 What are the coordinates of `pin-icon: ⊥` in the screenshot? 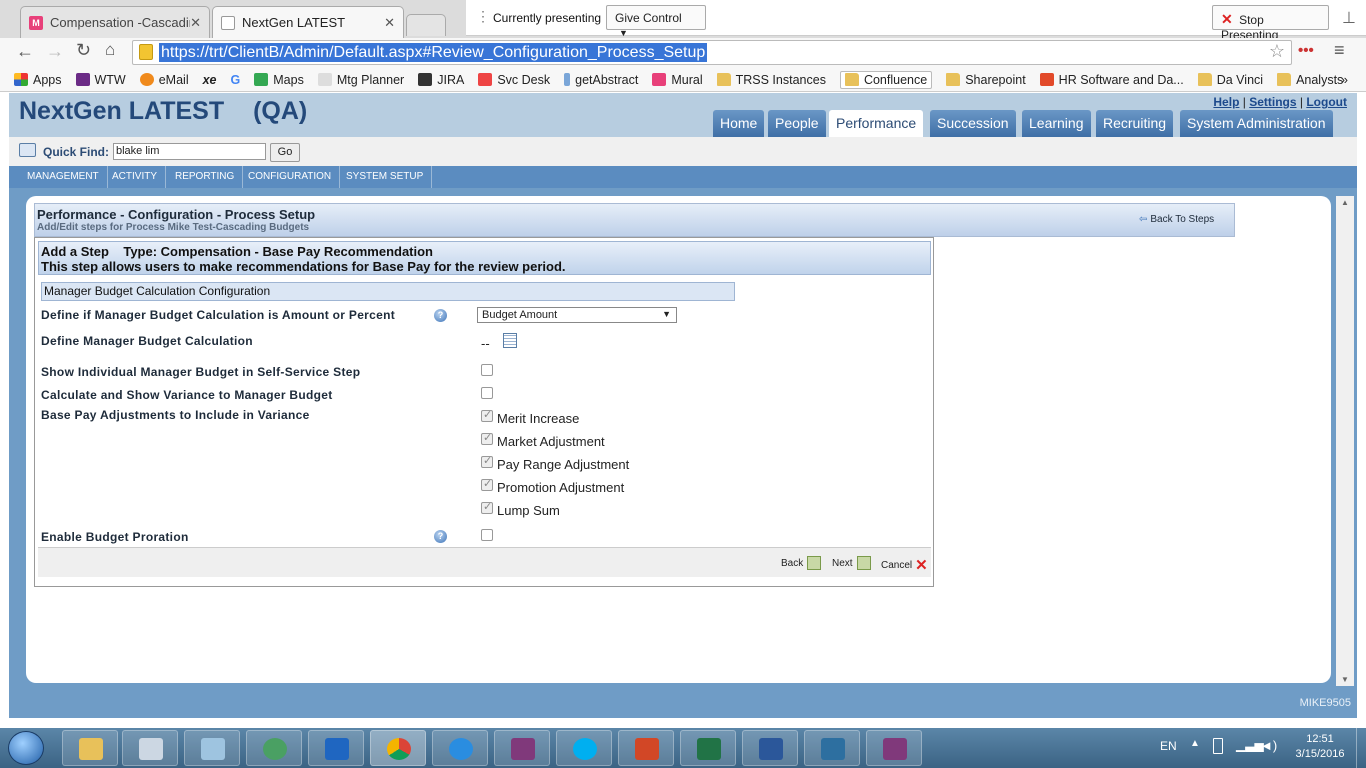 It's located at (1349, 18).